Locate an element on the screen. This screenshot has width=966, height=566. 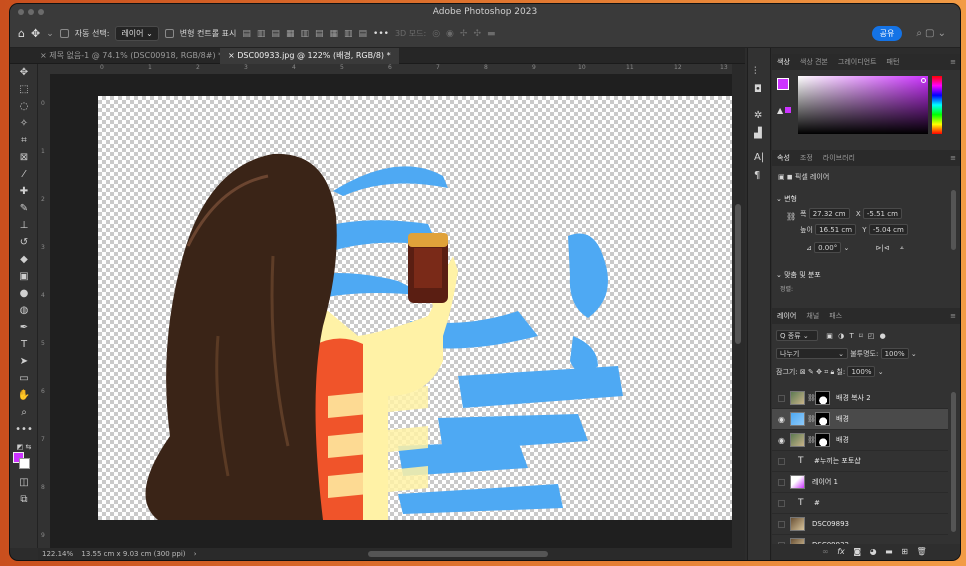
workspace-icon: ▢ ⌄ is located at coordinates (935, 33).